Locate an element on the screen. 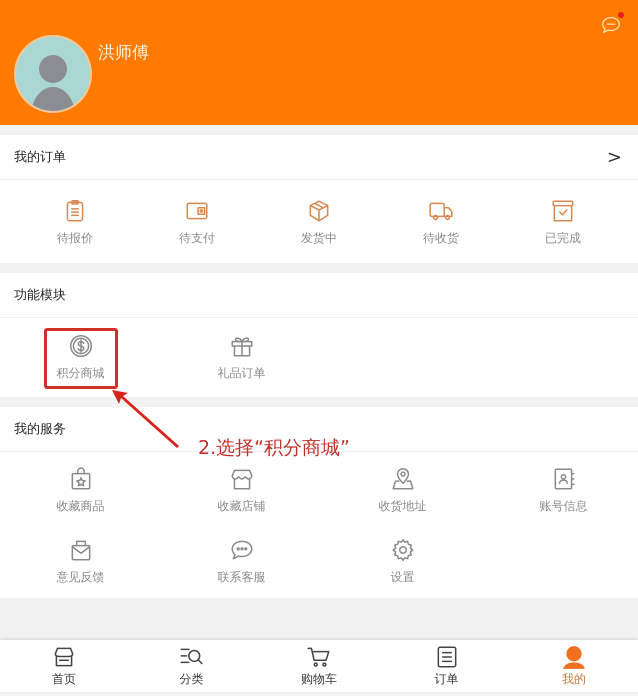 The width and height of the screenshot is (638, 696). more-link: > is located at coordinates (614, 157).